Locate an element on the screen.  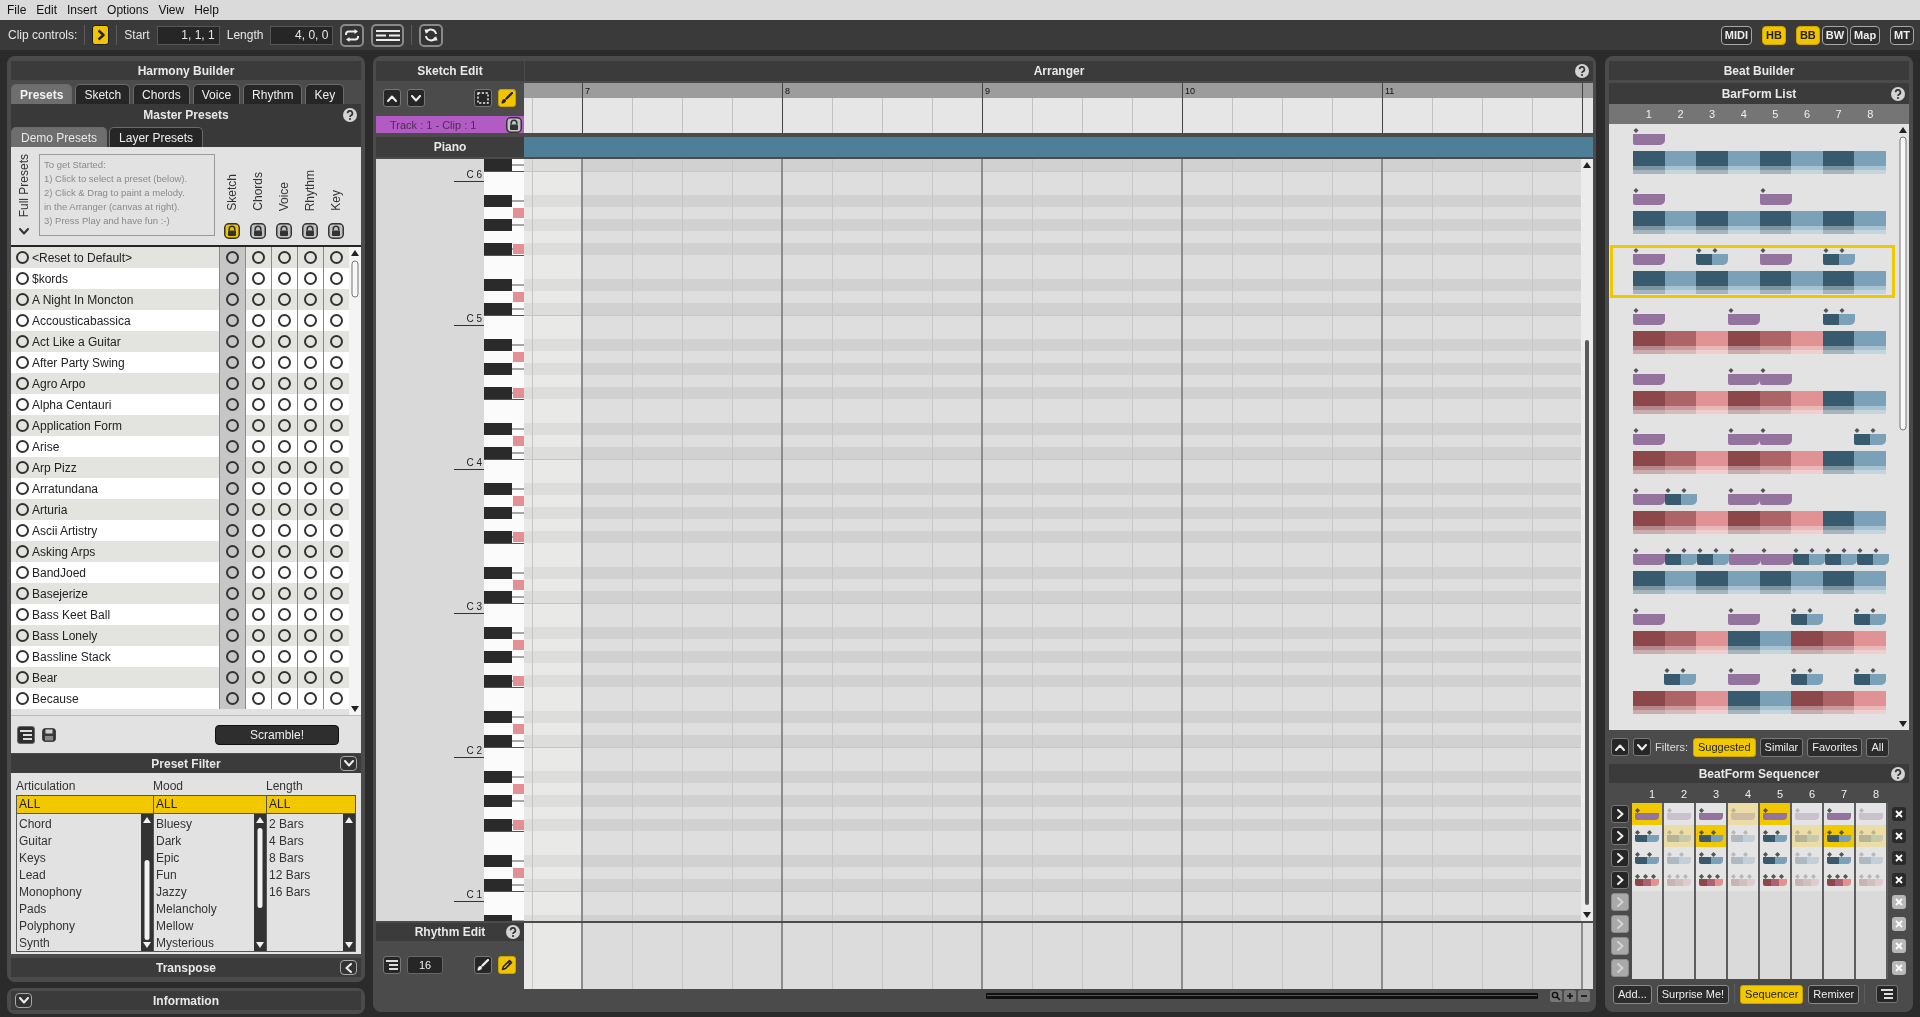
filter-option: Melancholy is located at coordinates (204, 909).